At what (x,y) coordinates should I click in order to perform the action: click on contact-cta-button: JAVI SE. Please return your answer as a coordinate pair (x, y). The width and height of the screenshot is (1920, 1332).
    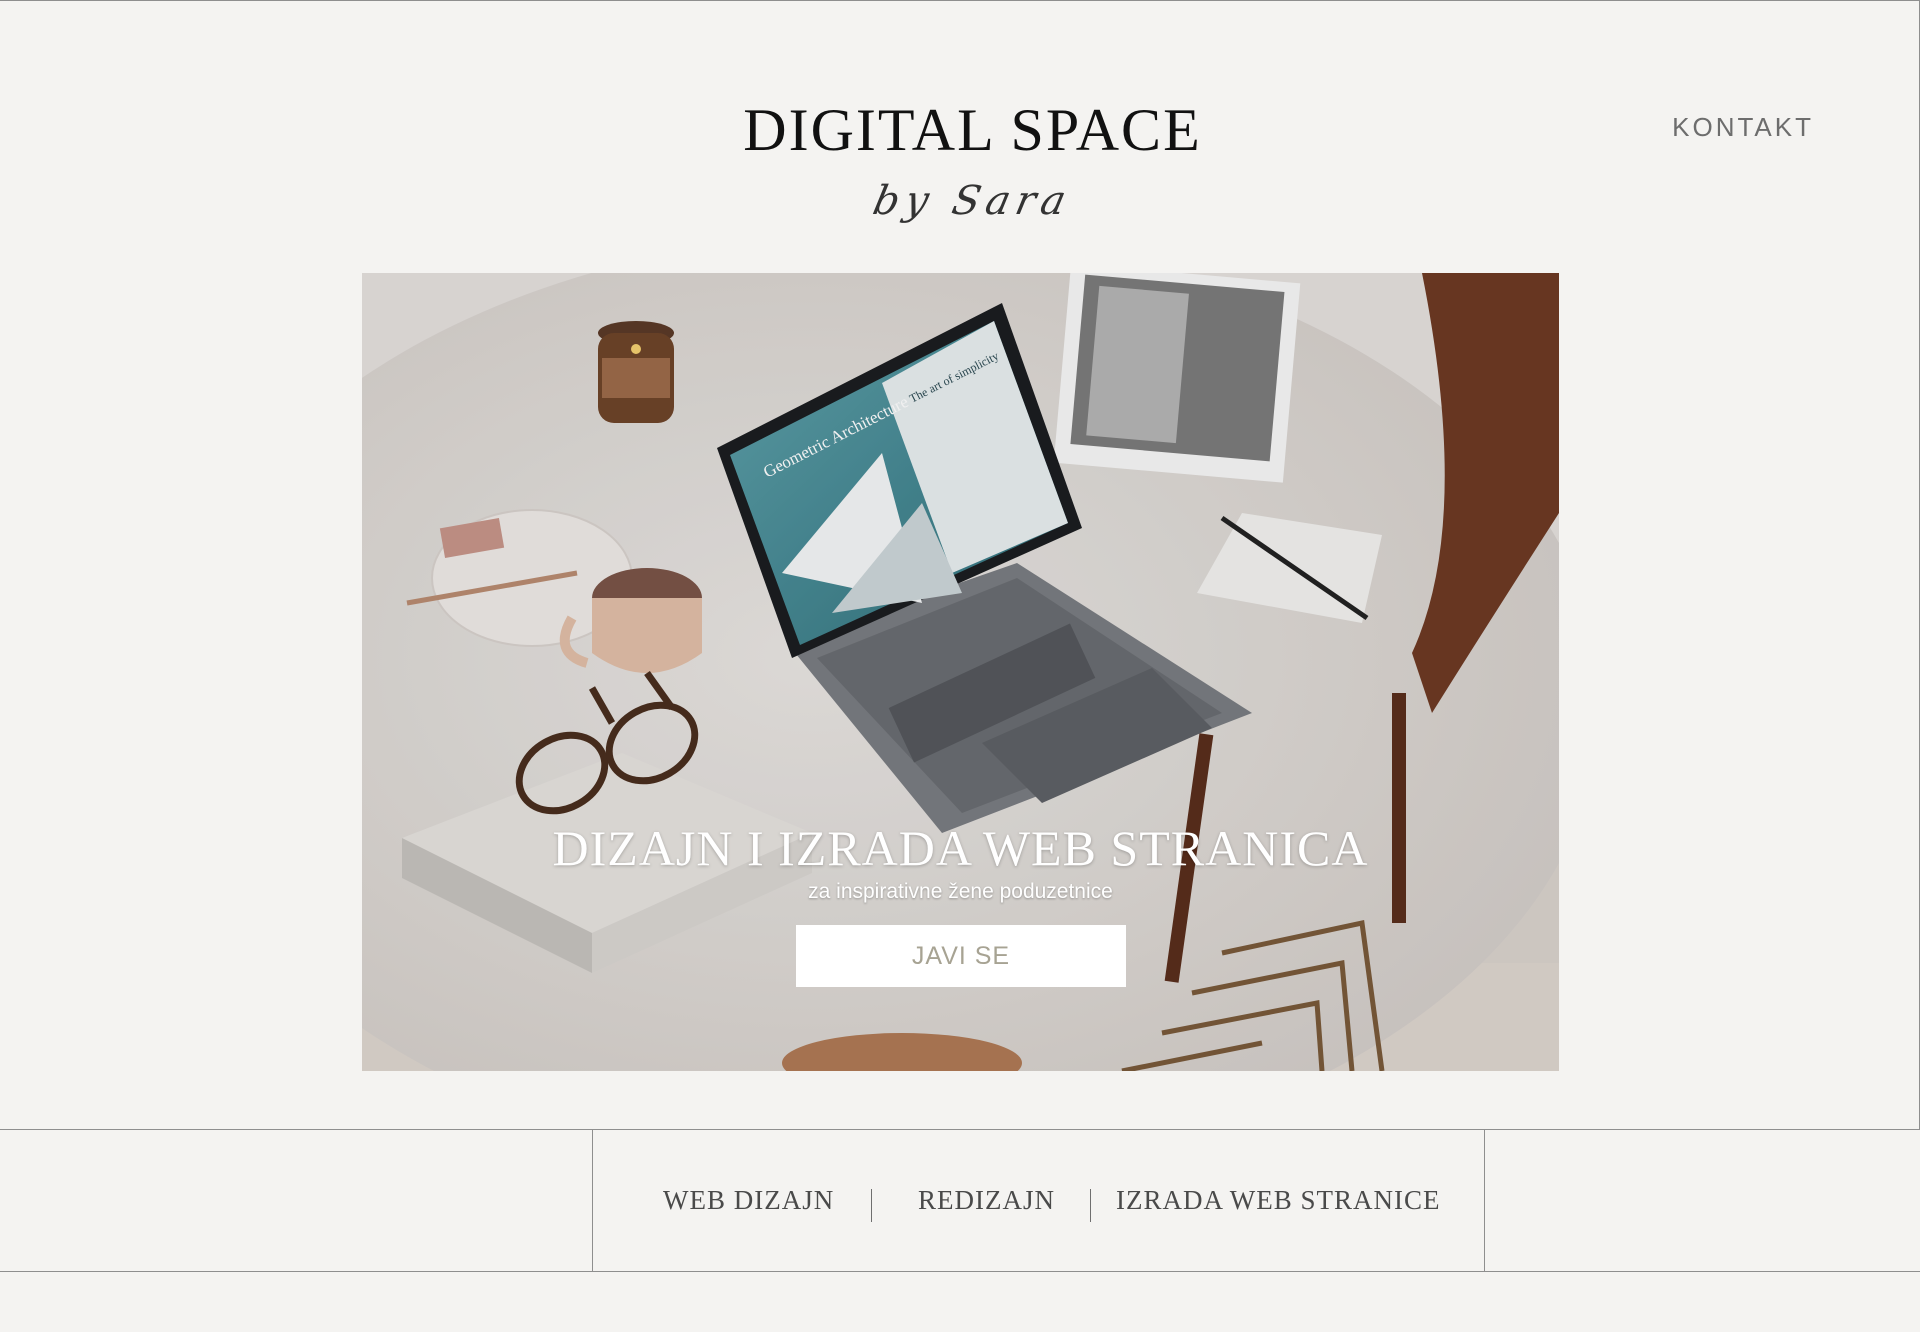
    Looking at the image, I should click on (961, 956).